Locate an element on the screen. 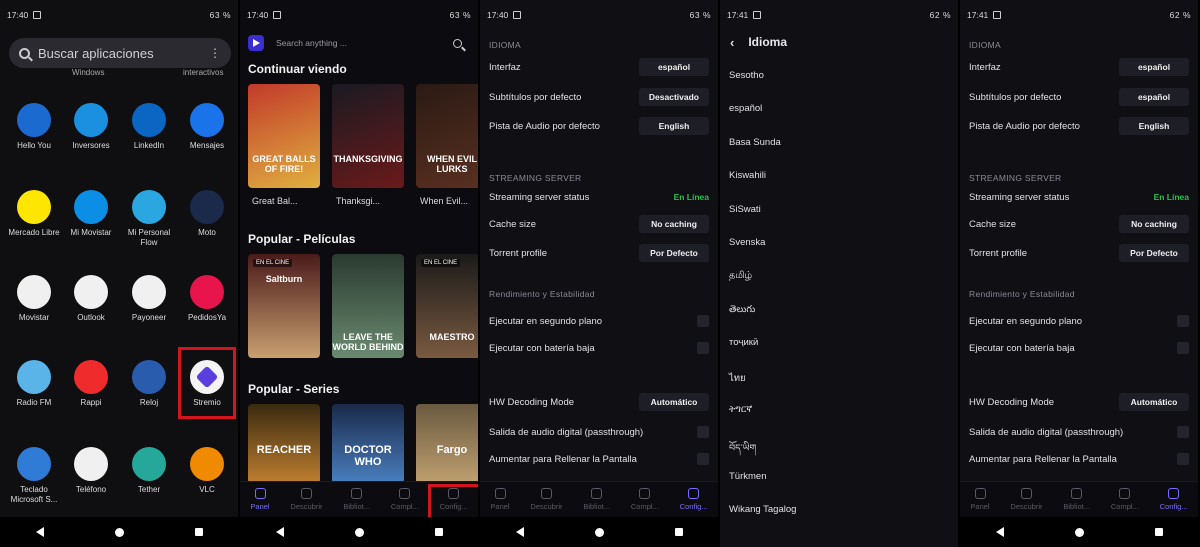 Image resolution: width=1200 pixels, height=547 pixels. language-option: SiSwati is located at coordinates (745, 209).